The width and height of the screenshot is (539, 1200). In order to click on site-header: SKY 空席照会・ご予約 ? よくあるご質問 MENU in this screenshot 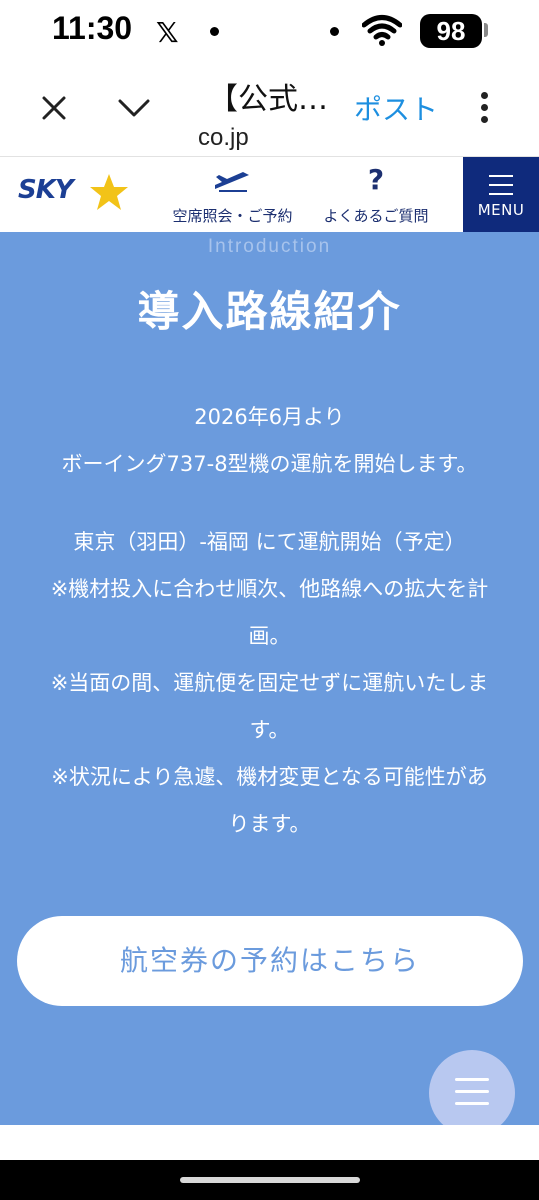, I will do `click(269, 194)`.